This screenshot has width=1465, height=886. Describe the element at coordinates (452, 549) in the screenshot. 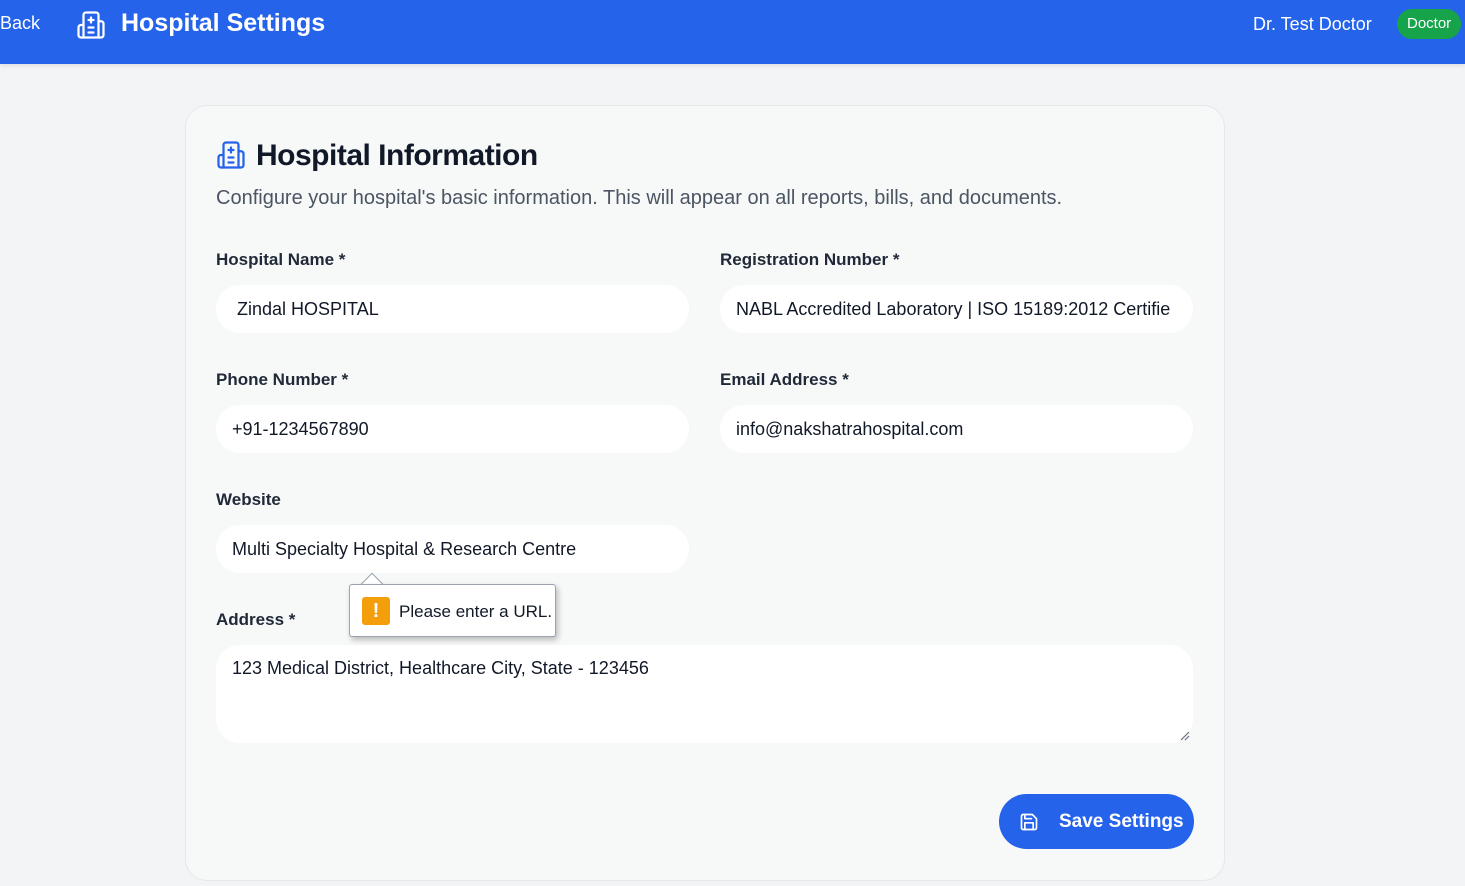

I see `website-input` at that location.